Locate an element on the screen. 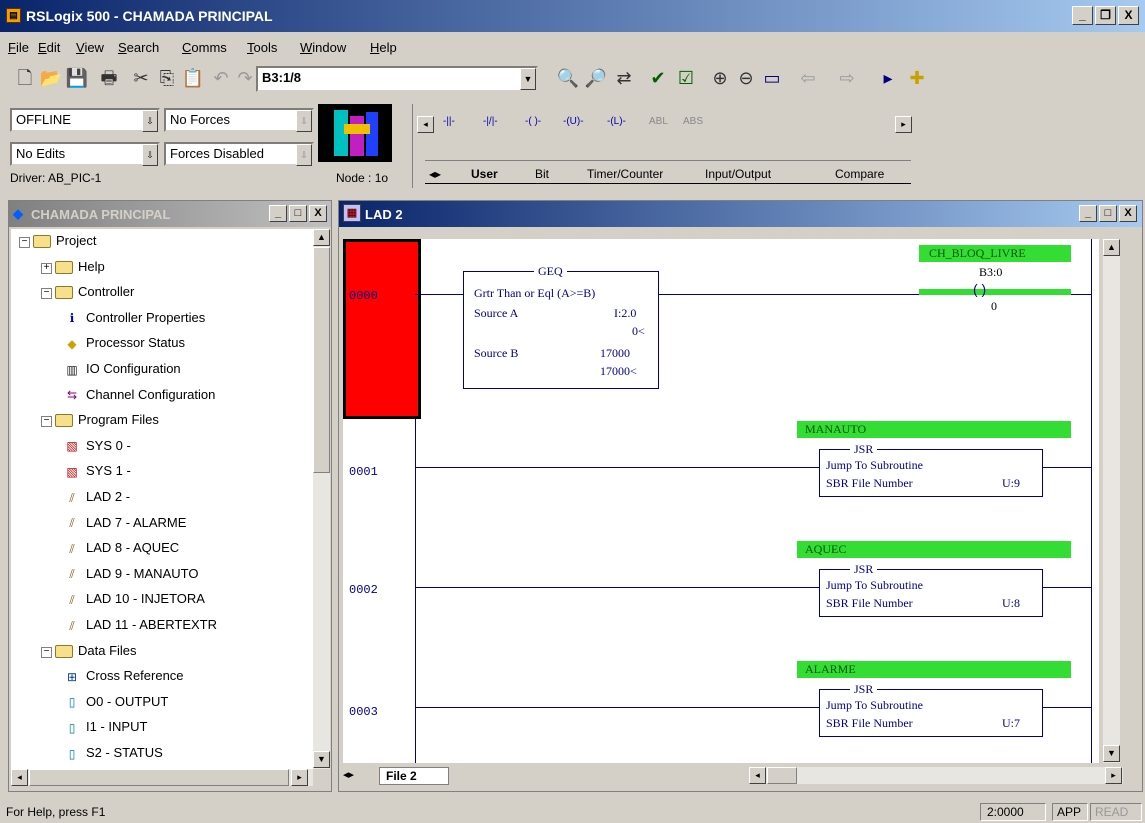 The height and width of the screenshot is (823, 1145). tab-input-output: Input/Output is located at coordinates (738, 175).